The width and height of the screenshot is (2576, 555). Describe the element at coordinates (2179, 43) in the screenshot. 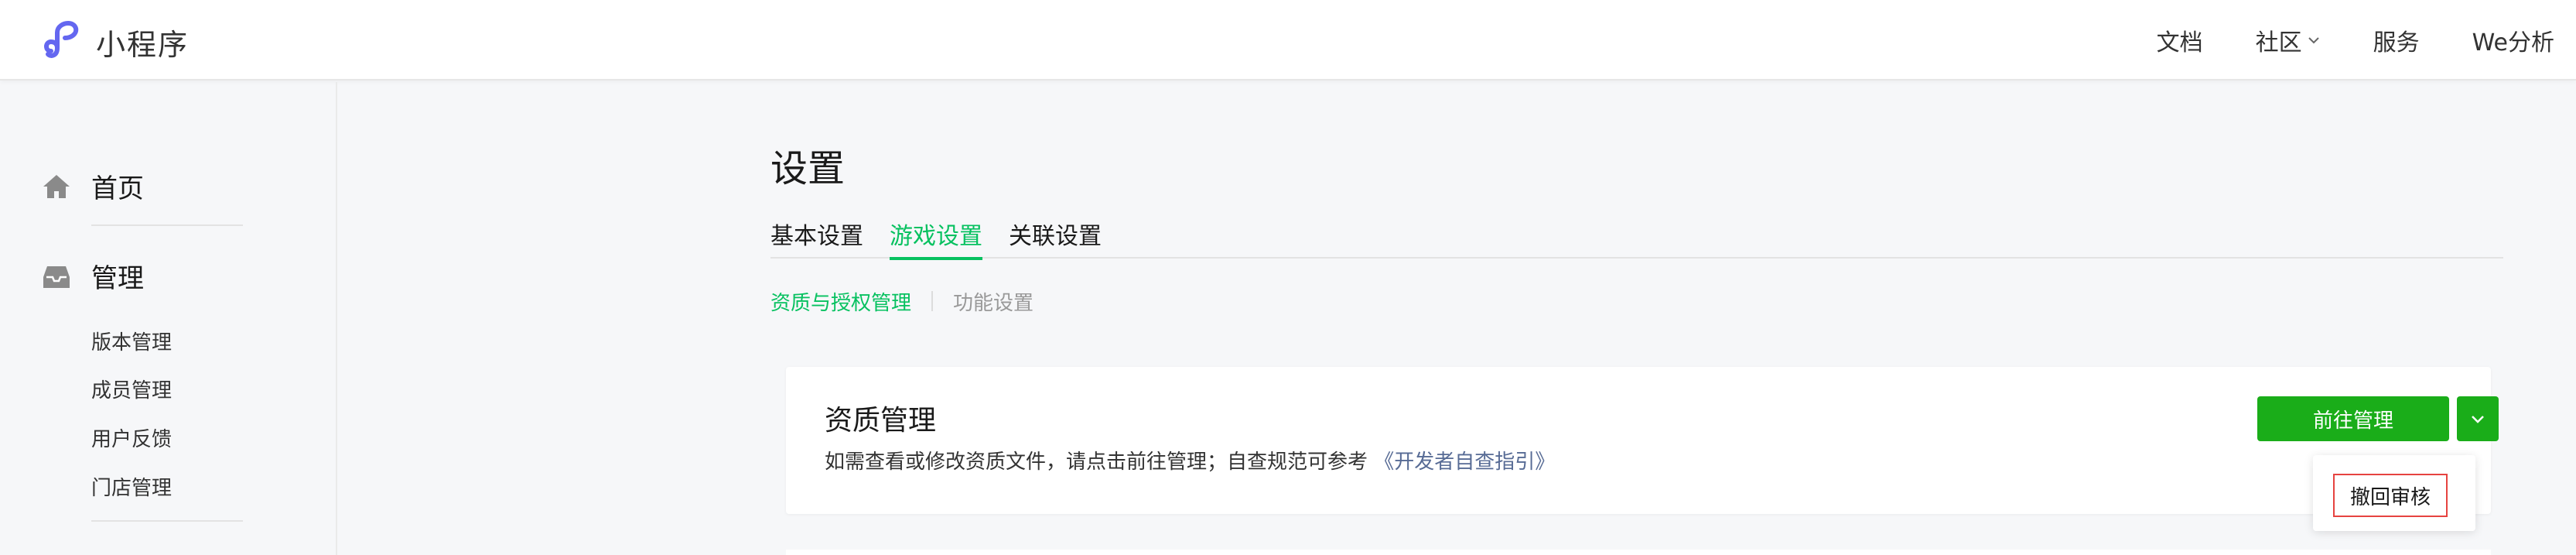

I see `nav-docs-label: 文档` at that location.